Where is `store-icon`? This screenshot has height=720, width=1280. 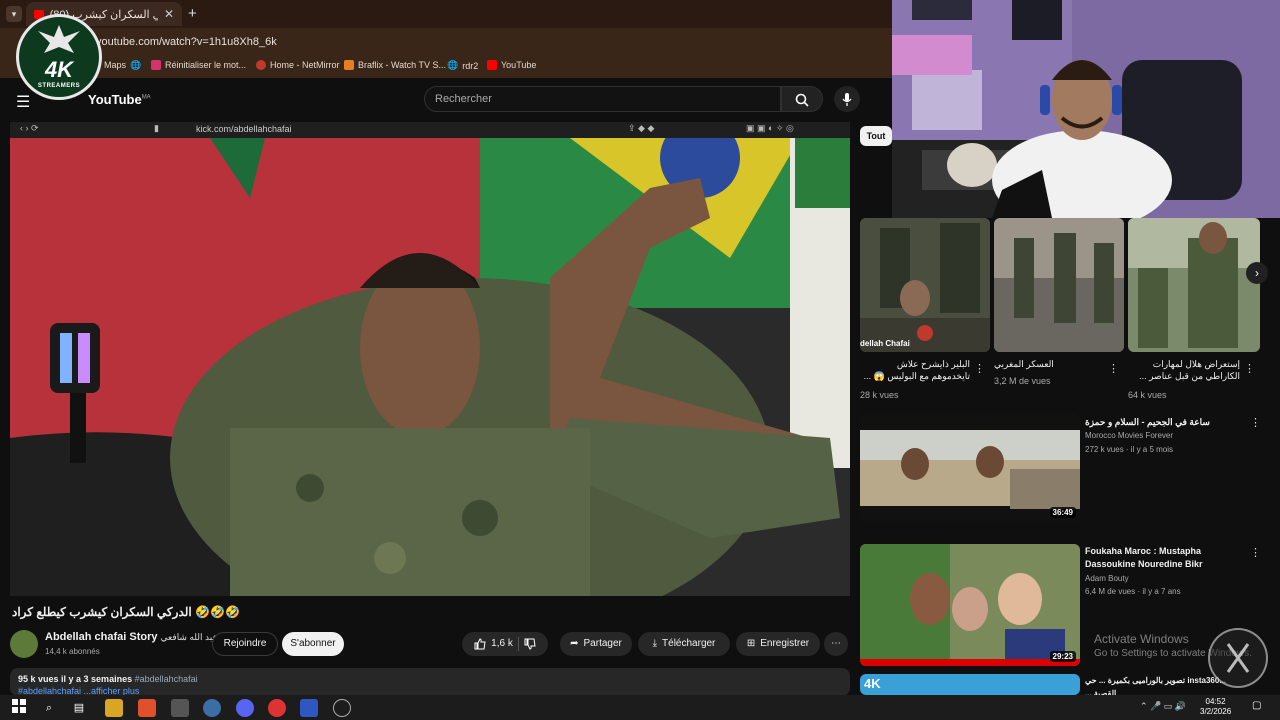 store-icon is located at coordinates (180, 708).